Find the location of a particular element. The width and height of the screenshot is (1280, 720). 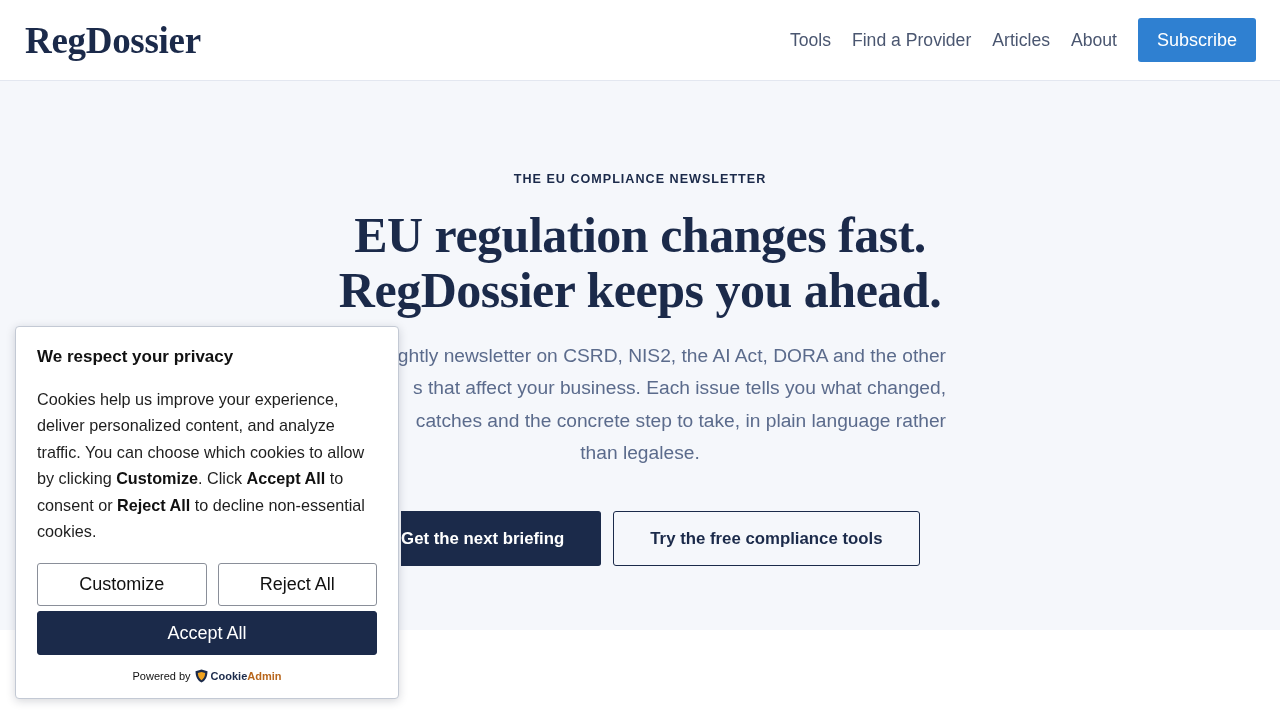

customize-button: Customize is located at coordinates (122, 585).